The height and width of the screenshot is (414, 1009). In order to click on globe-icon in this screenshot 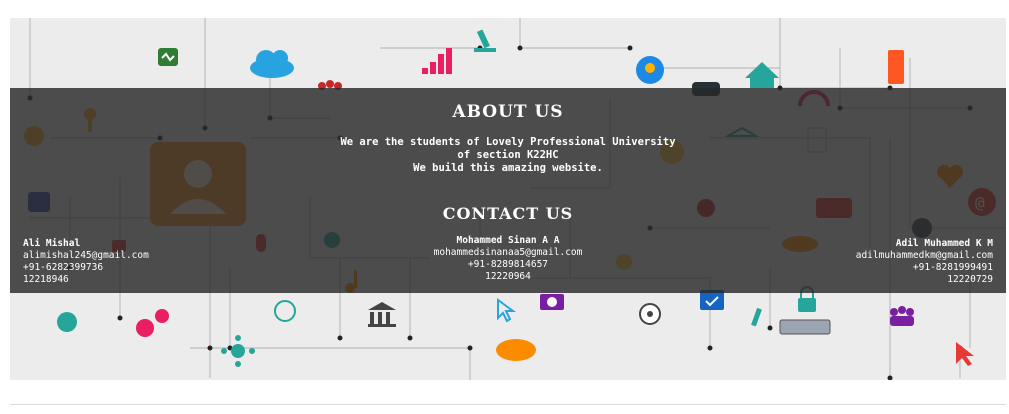, I will do `click(285, 311)`.